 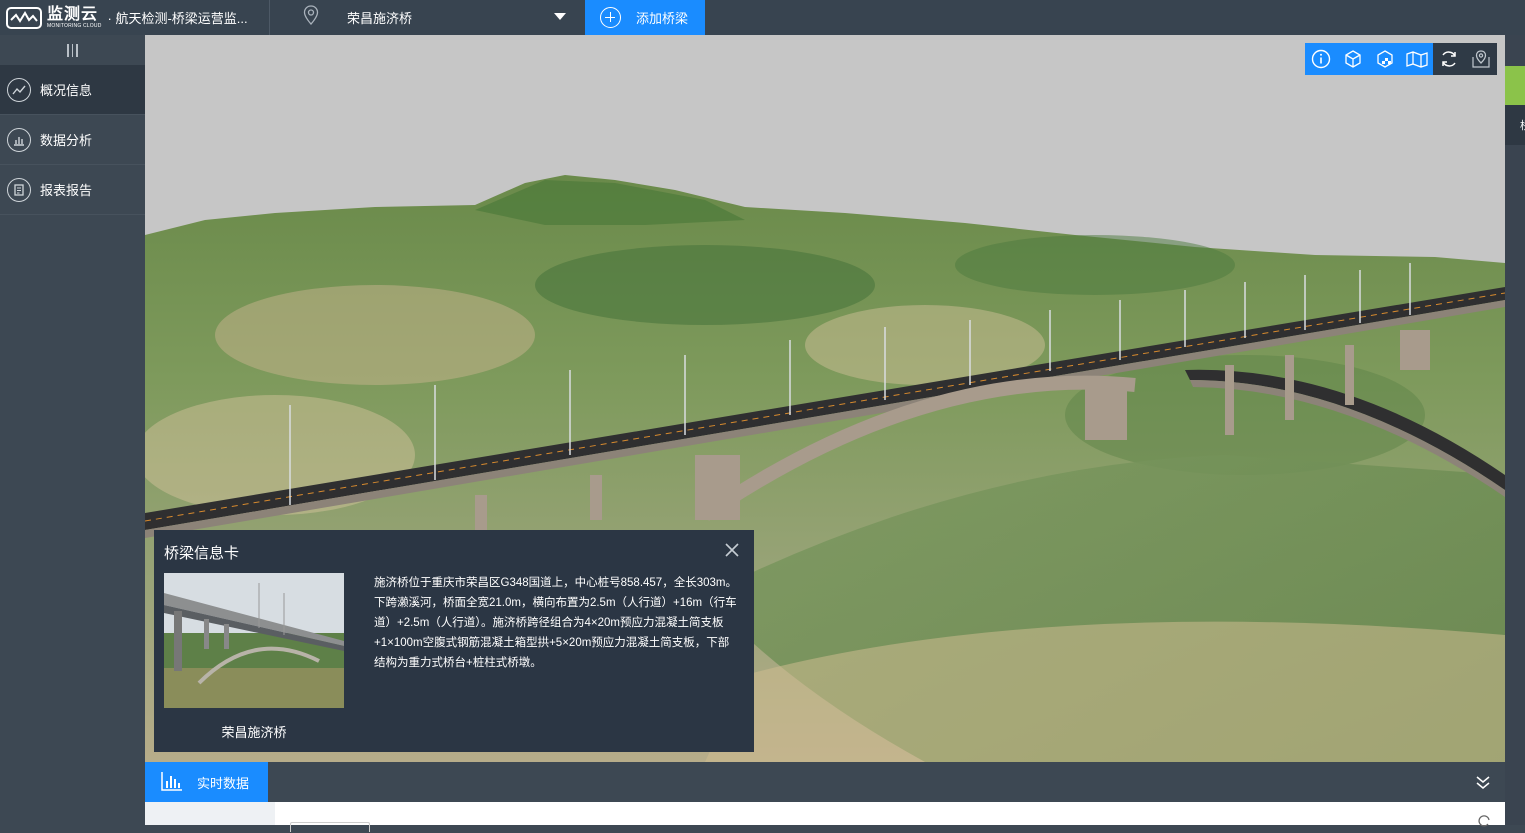 I want to click on side-tab: 桥, so click(x=1515, y=125).